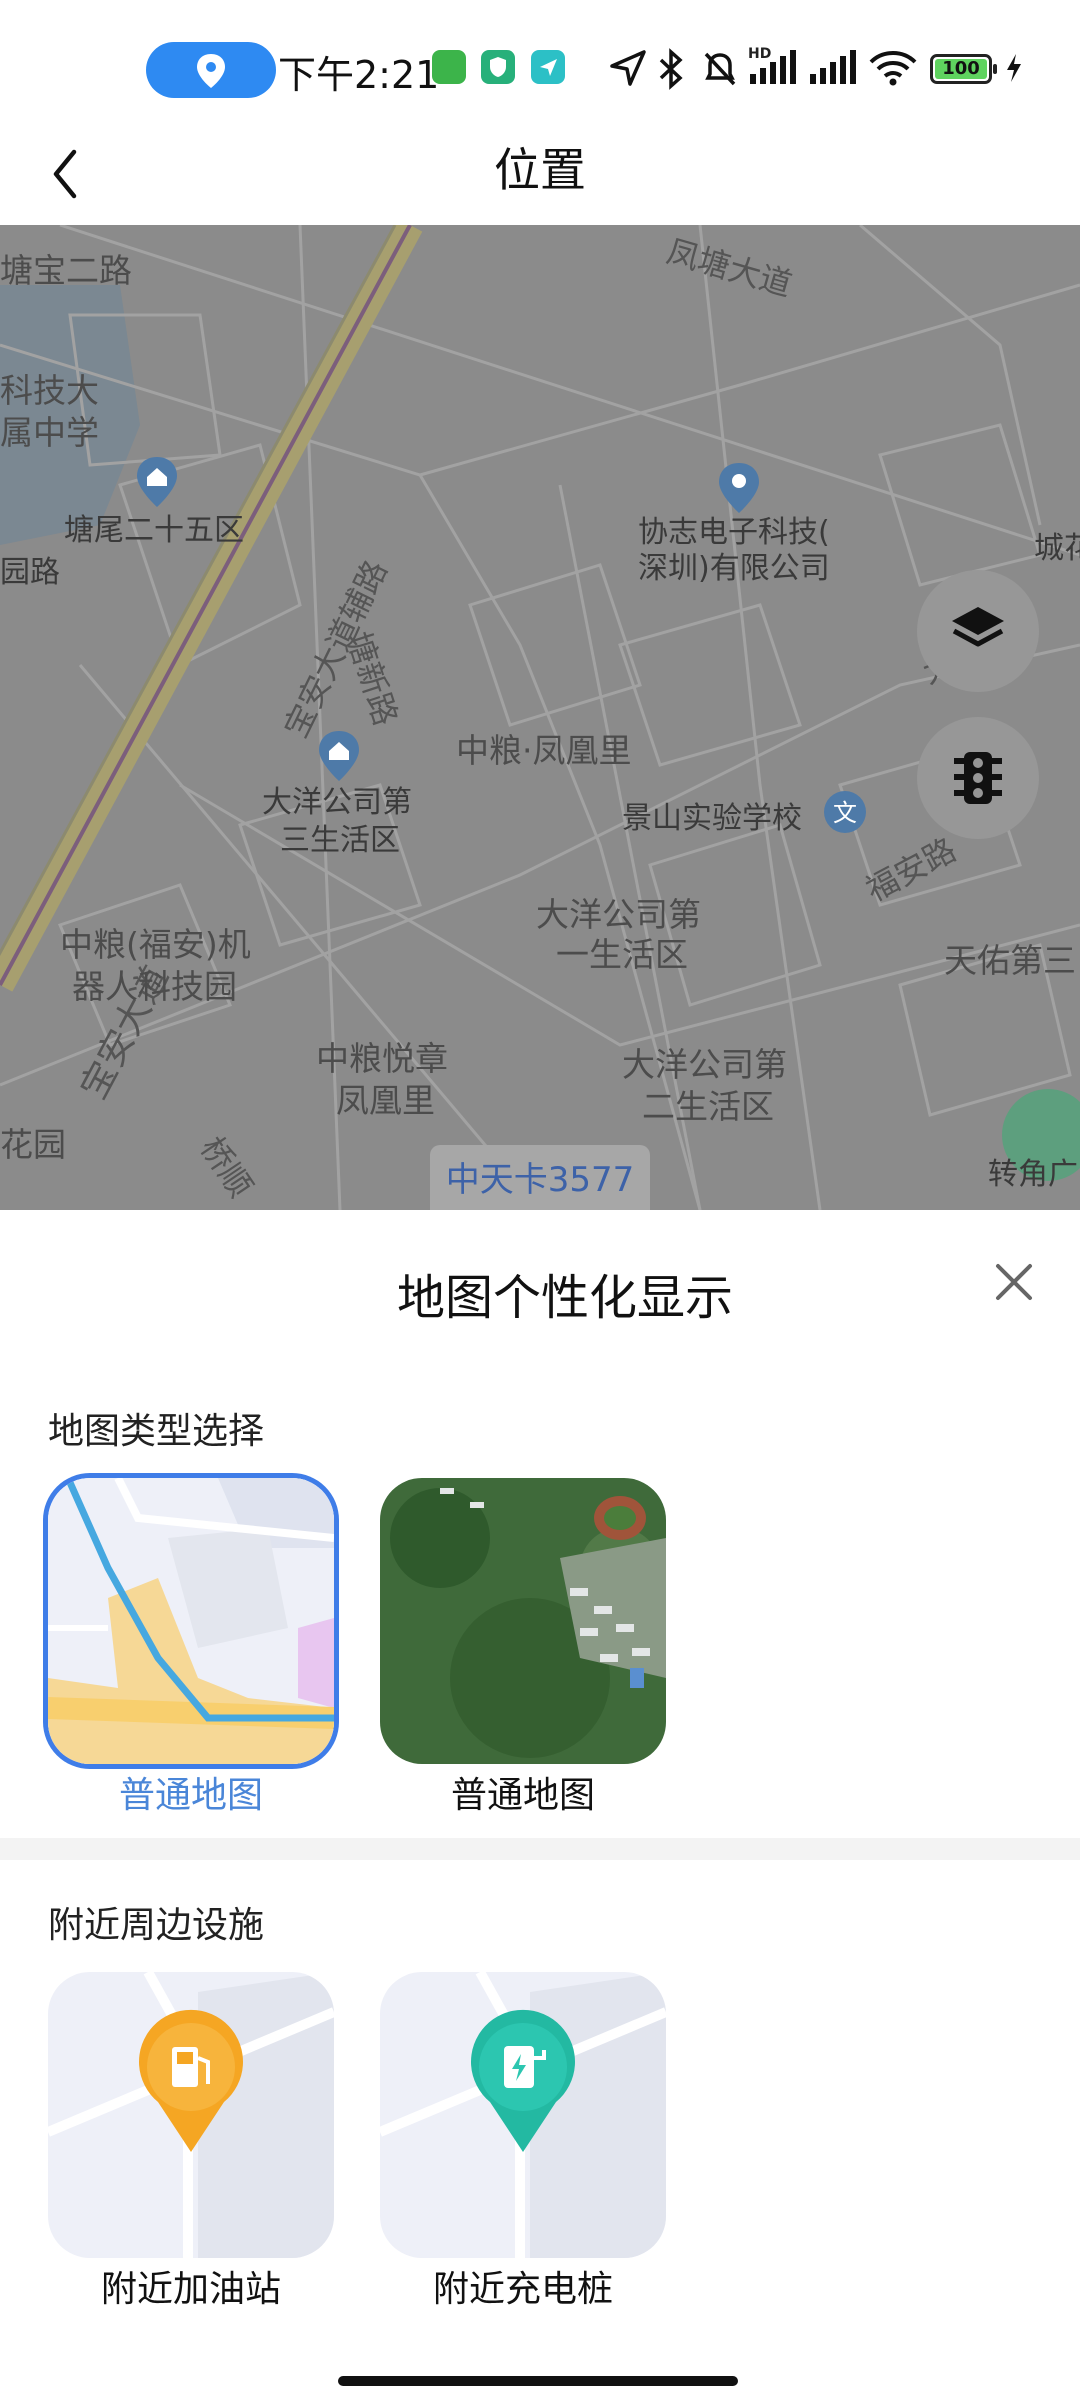  I want to click on location-arrow-icon, so click(628, 68).